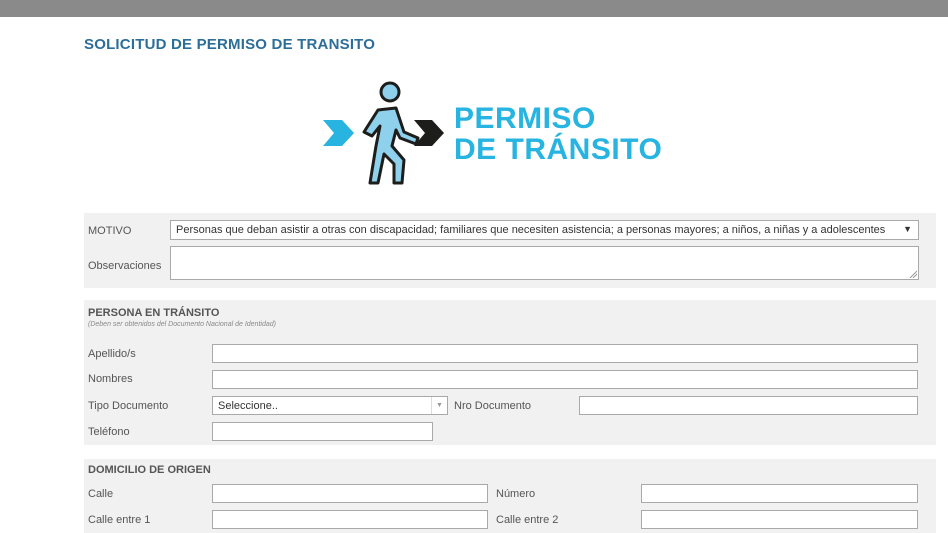 This screenshot has width=948, height=533. I want to click on logo-line2: DE TRÁNSITO, so click(558, 149).